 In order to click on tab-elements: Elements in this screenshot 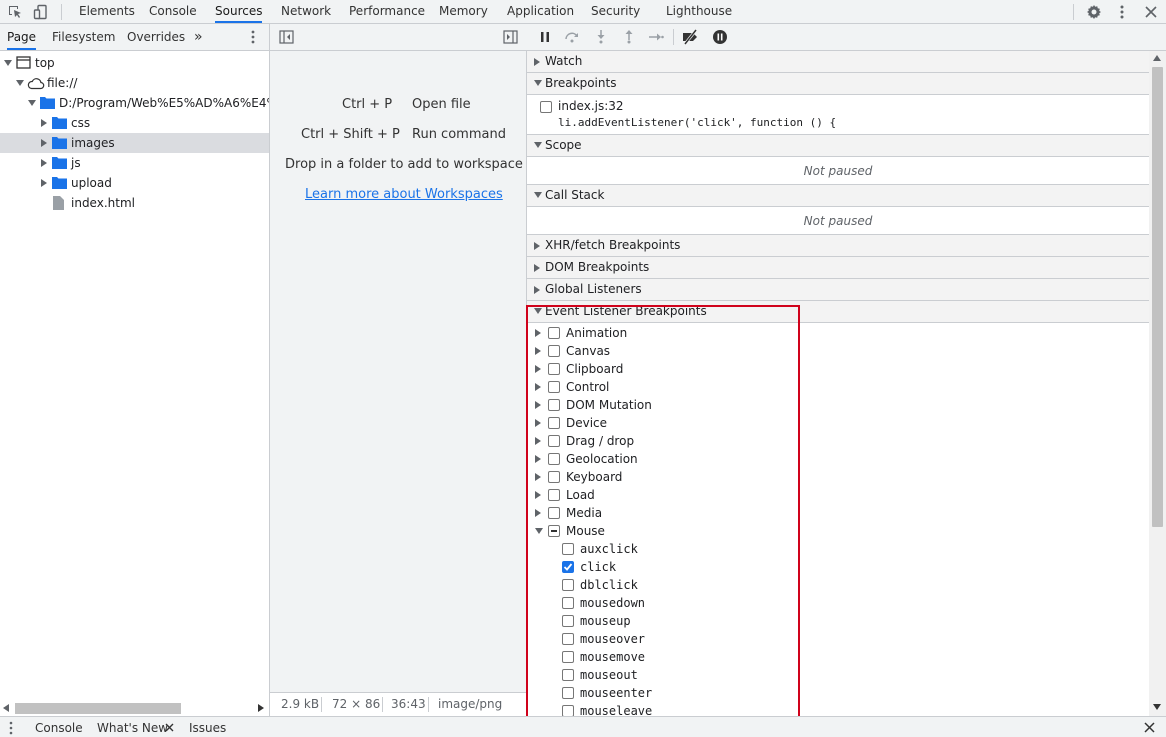, I will do `click(107, 11)`.